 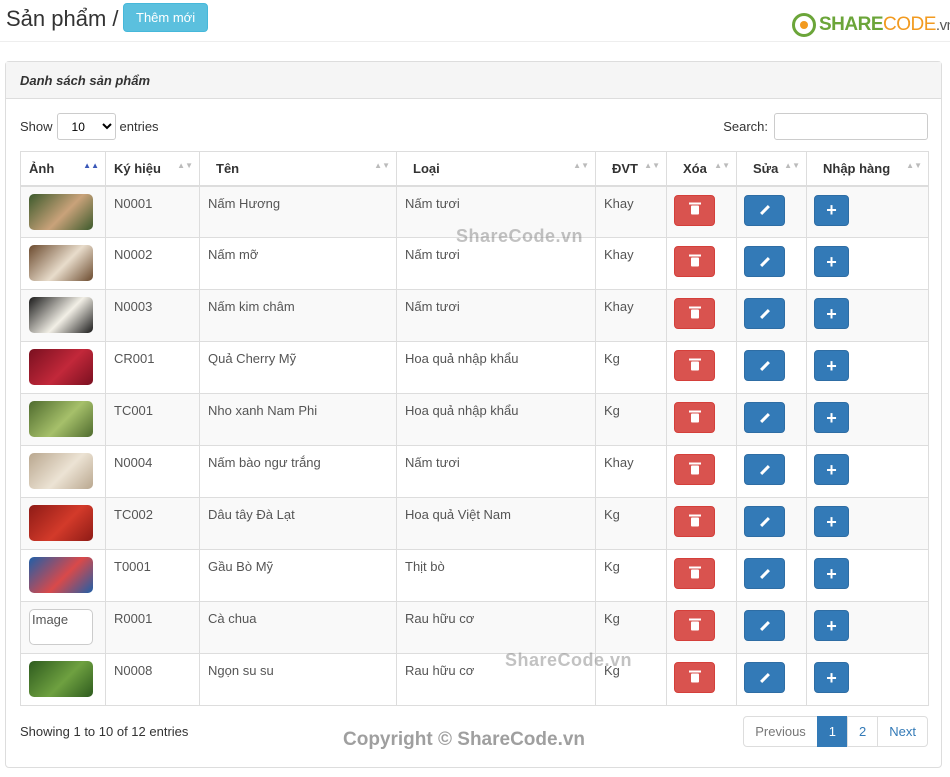 What do you see at coordinates (63, 169) in the screenshot?
I see `column-header-image: Ảnh ▲▲` at bounding box center [63, 169].